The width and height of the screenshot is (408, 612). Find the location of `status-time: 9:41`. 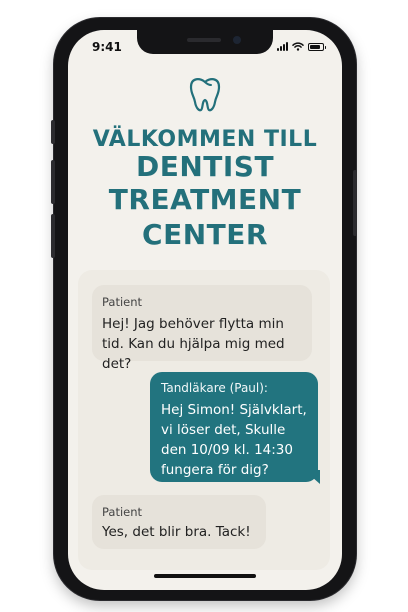

status-time: 9:41 is located at coordinates (107, 47).